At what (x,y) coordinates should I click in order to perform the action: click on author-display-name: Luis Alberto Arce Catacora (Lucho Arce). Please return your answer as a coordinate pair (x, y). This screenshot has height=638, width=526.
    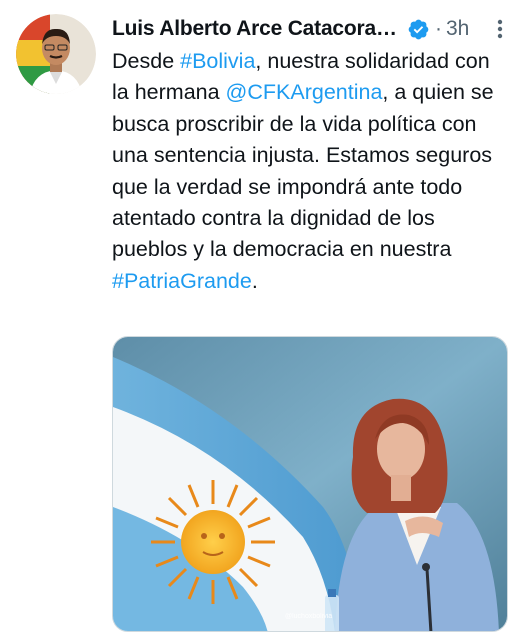
    Looking at the image, I should click on (257, 29).